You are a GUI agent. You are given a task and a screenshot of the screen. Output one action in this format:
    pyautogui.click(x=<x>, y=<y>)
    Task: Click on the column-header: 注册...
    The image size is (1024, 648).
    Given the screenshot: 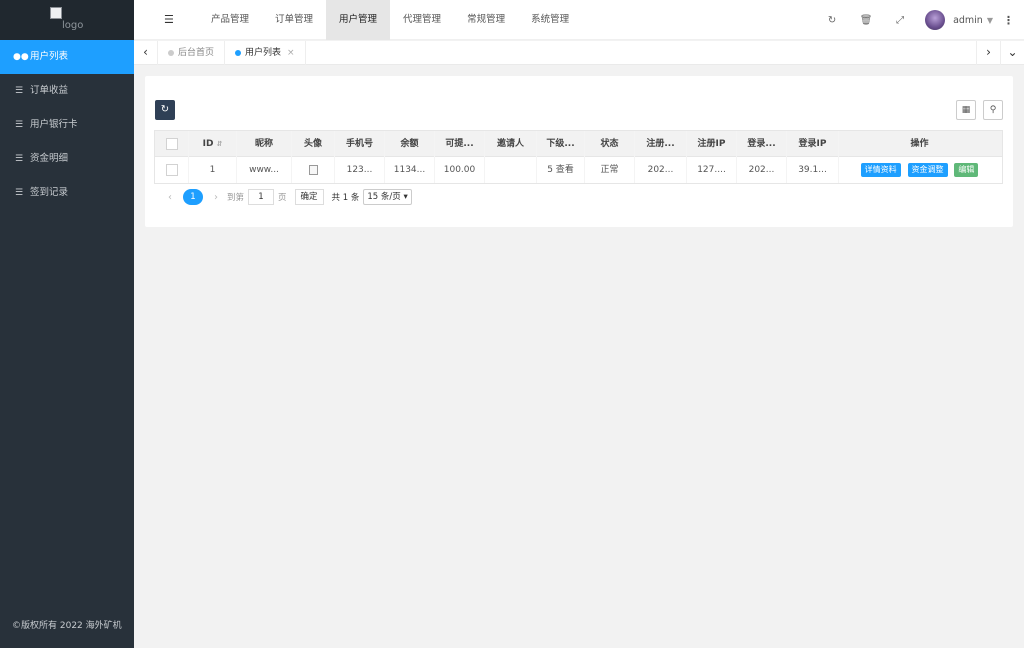 What is the action you would take?
    pyautogui.click(x=661, y=144)
    